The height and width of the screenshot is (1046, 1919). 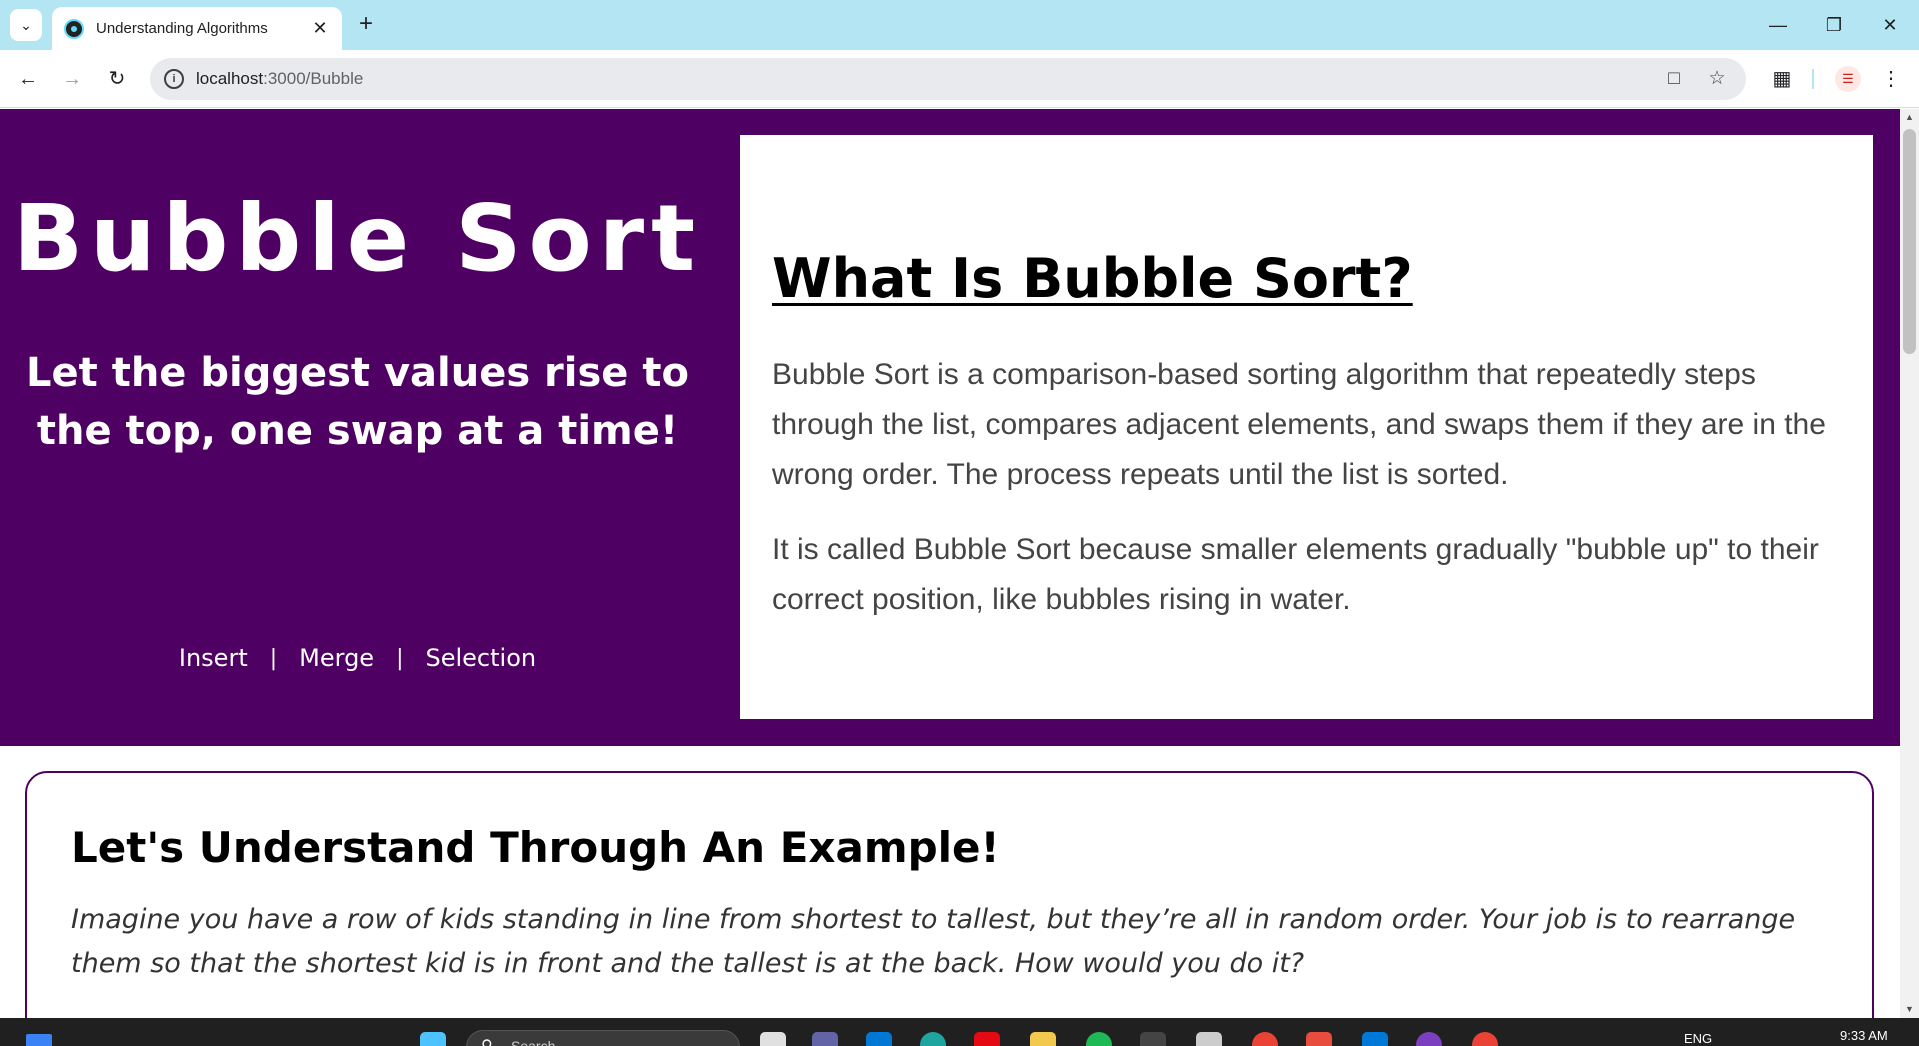 What do you see at coordinates (879, 1039) in the screenshot?
I see `store-icon` at bounding box center [879, 1039].